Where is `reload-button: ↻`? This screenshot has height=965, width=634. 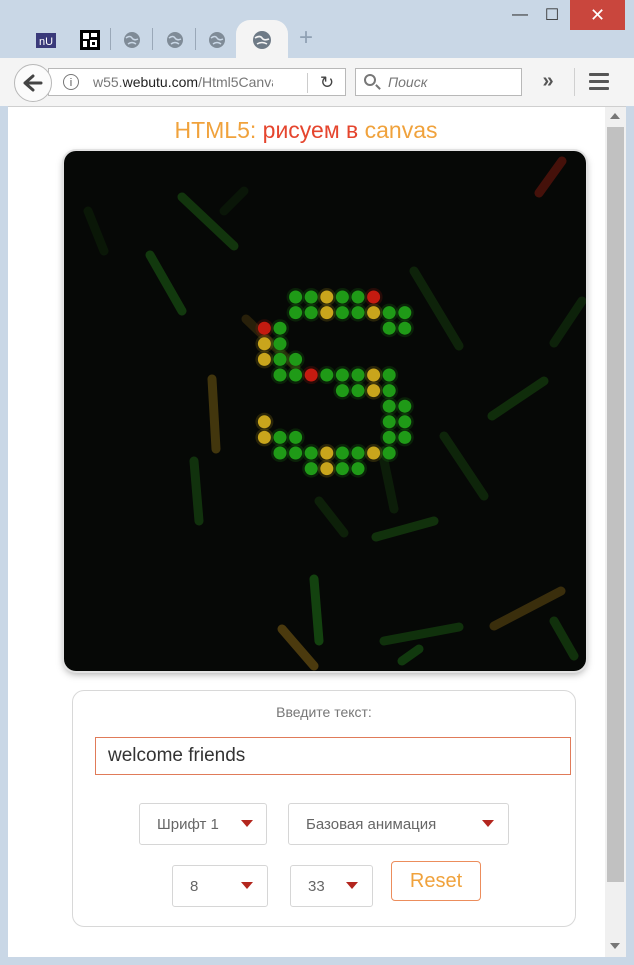
reload-button: ↻ is located at coordinates (327, 83).